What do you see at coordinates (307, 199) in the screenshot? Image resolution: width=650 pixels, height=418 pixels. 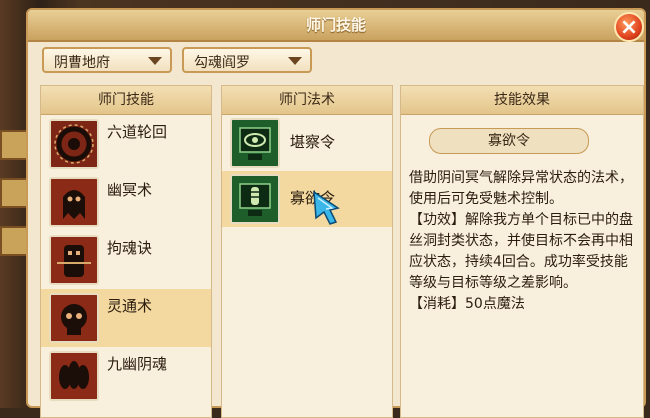 I see `spell-item-selected: 寡欲令` at bounding box center [307, 199].